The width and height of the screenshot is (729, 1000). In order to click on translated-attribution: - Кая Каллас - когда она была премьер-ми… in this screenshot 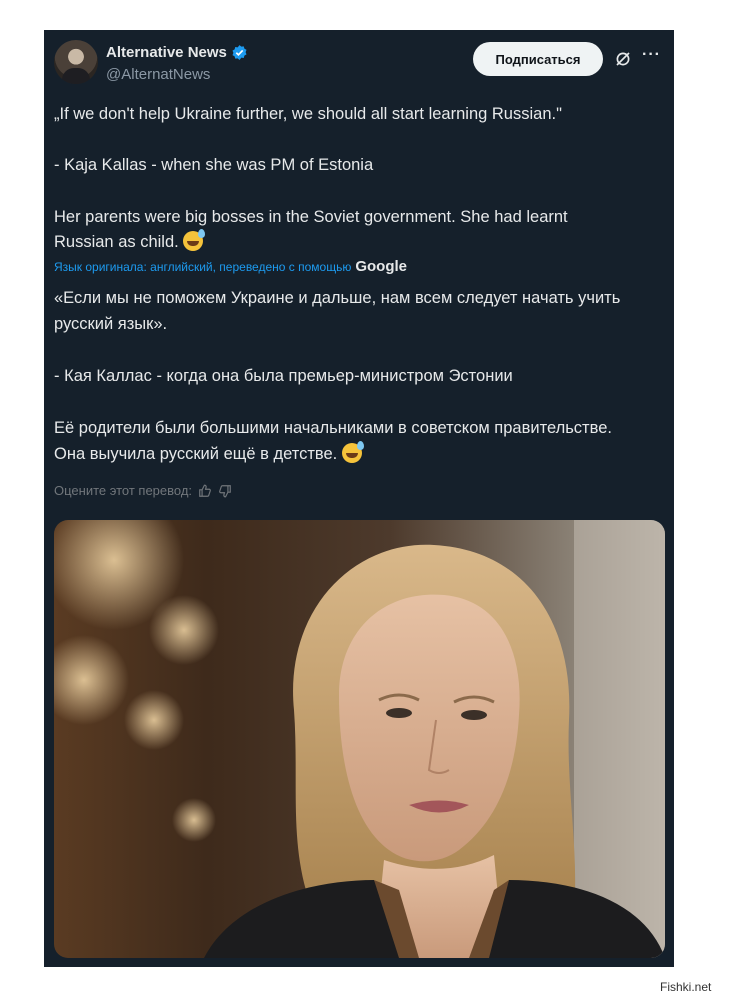, I will do `click(283, 376)`.